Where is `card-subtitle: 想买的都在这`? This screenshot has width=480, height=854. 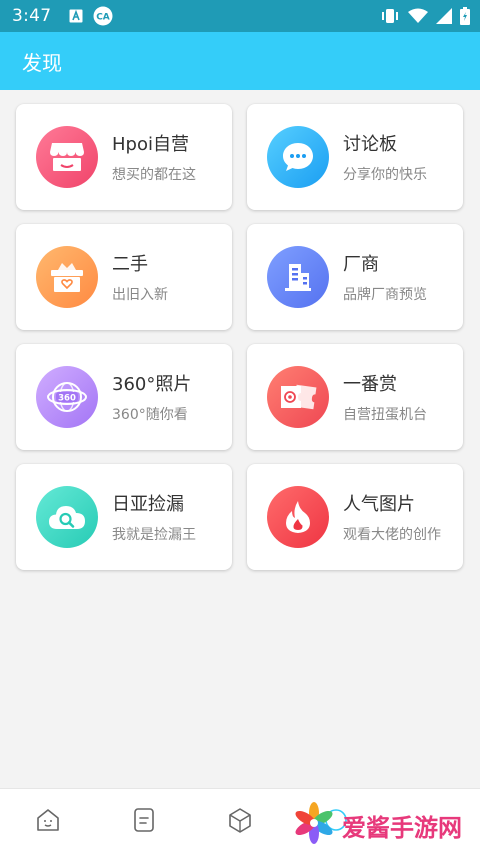 card-subtitle: 想买的都在这 is located at coordinates (154, 175).